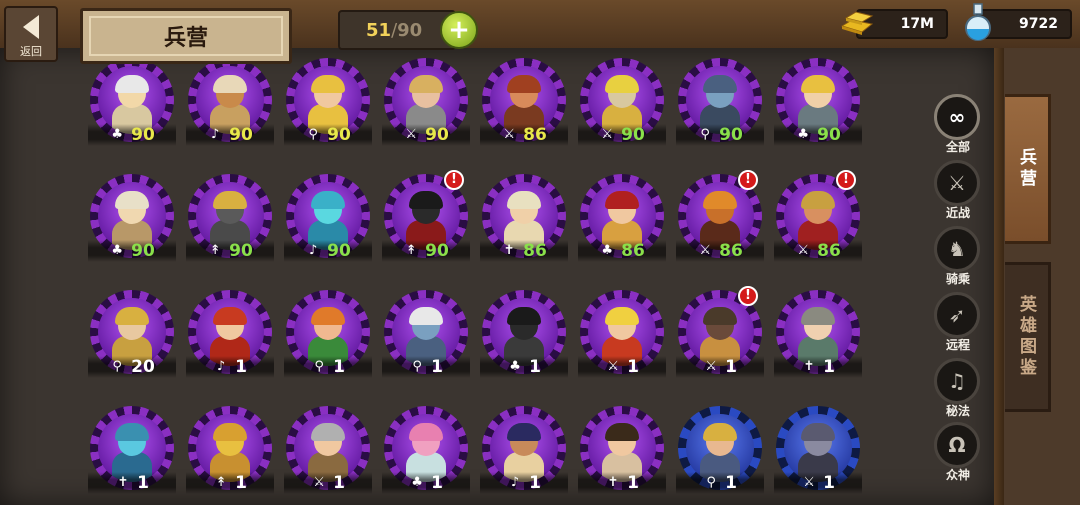 The image size is (1080, 505). I want to click on unit-card: ✝ 86, so click(524, 216).